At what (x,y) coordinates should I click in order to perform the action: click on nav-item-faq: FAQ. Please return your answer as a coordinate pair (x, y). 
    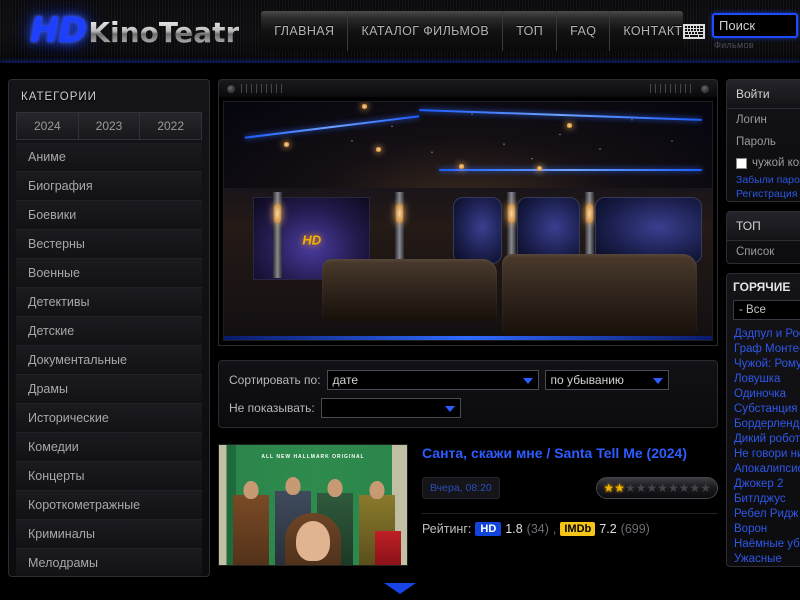
    Looking at the image, I should click on (584, 31).